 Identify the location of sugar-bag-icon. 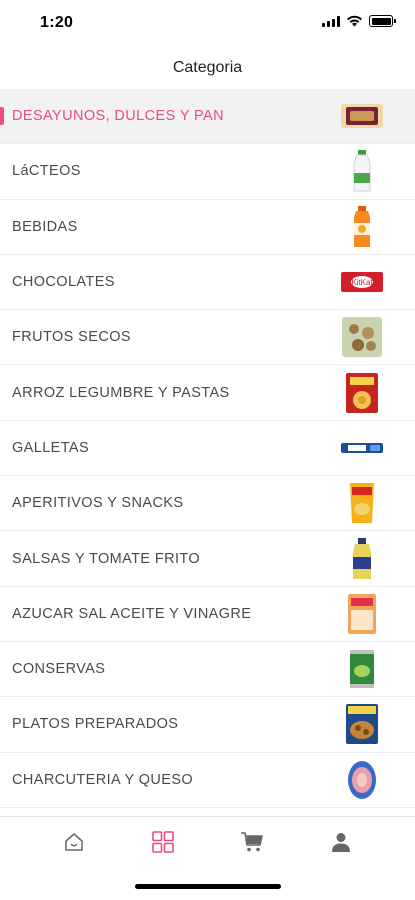
(362, 614).